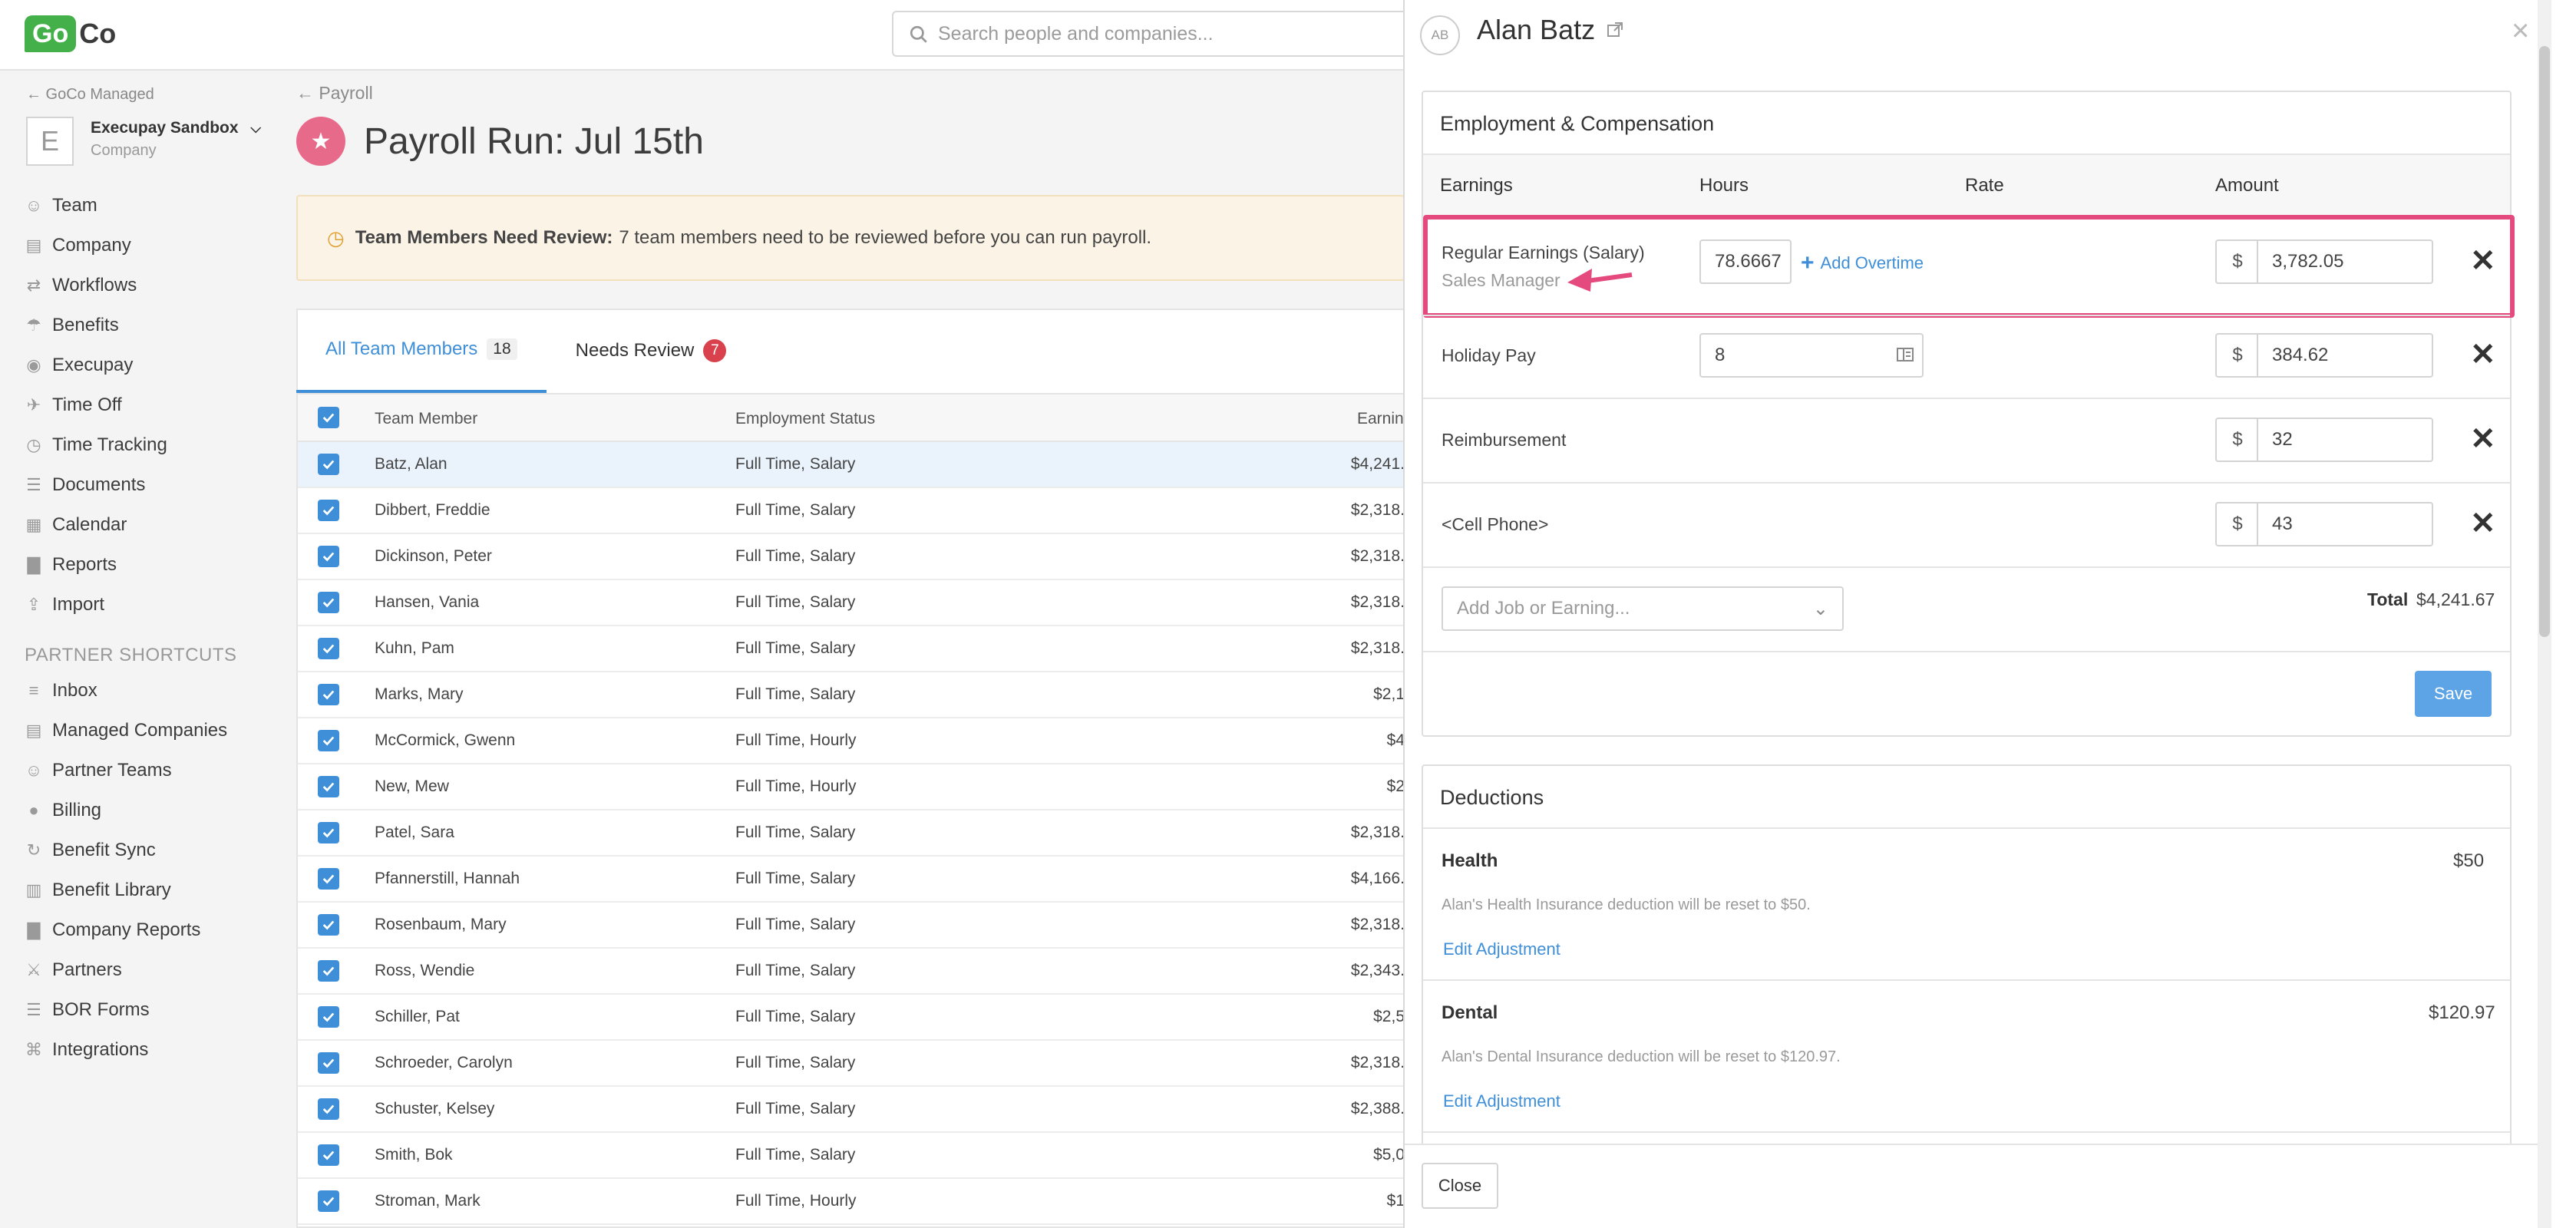 This screenshot has width=2576, height=1228. Describe the element at coordinates (2345, 355) in the screenshot. I see `amount-input: 384.62` at that location.